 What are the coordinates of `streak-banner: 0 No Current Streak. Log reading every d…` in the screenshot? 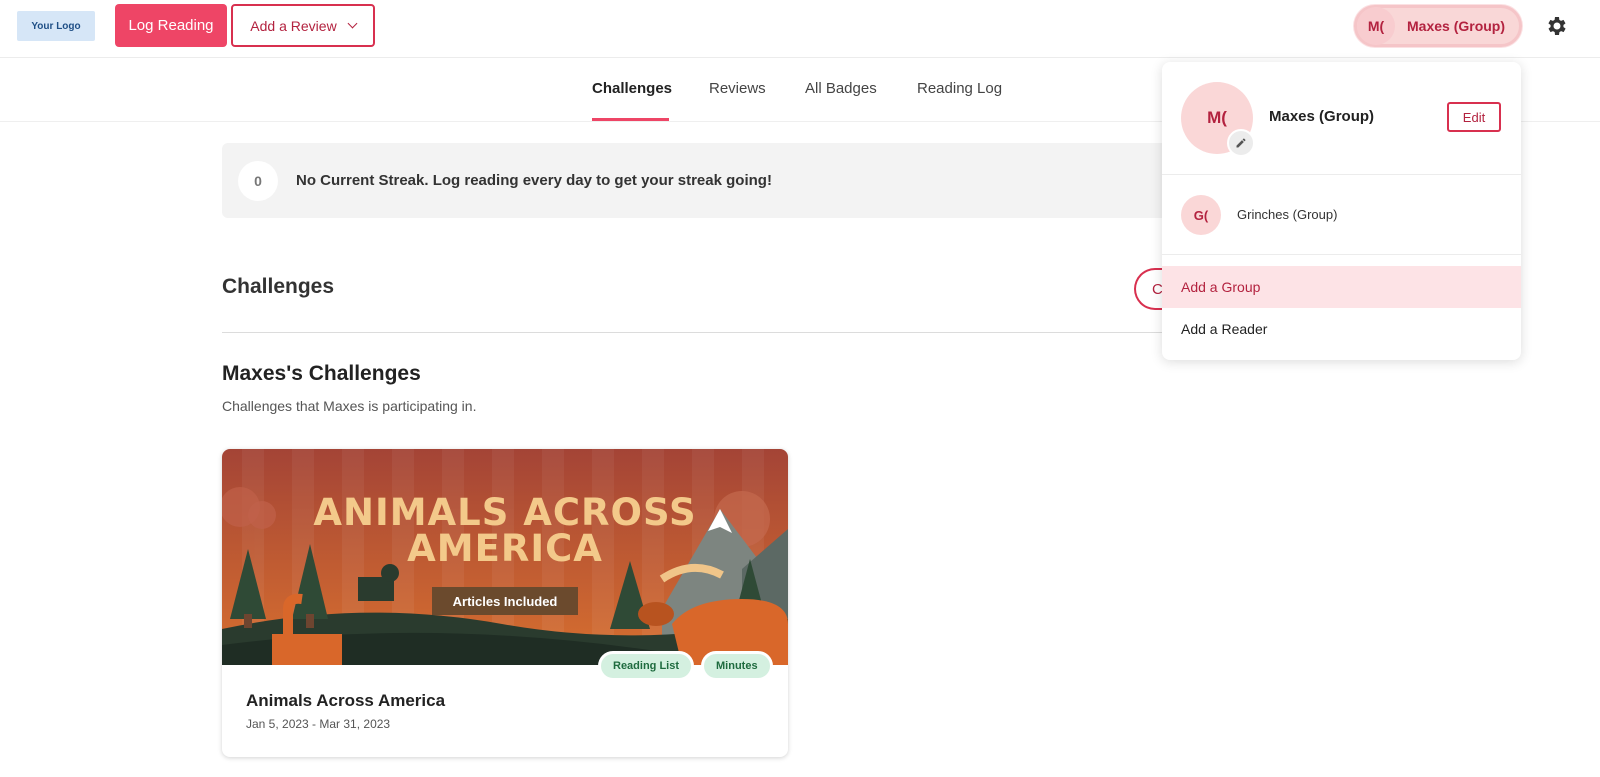 It's located at (742, 180).